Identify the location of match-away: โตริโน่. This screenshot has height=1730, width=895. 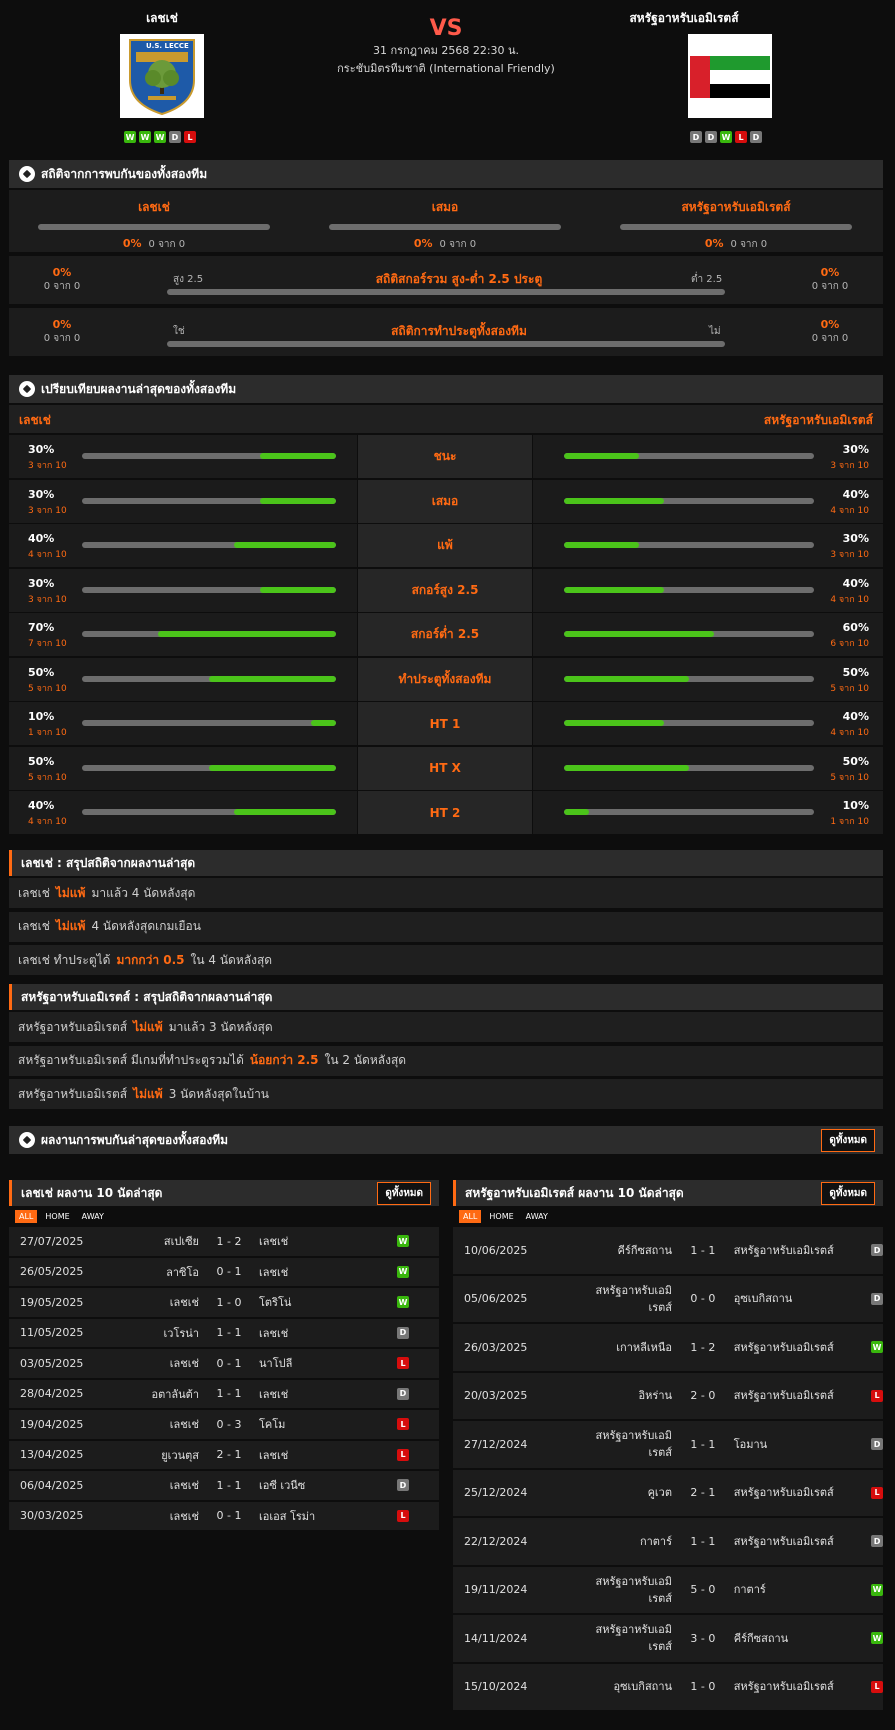
(314, 1302).